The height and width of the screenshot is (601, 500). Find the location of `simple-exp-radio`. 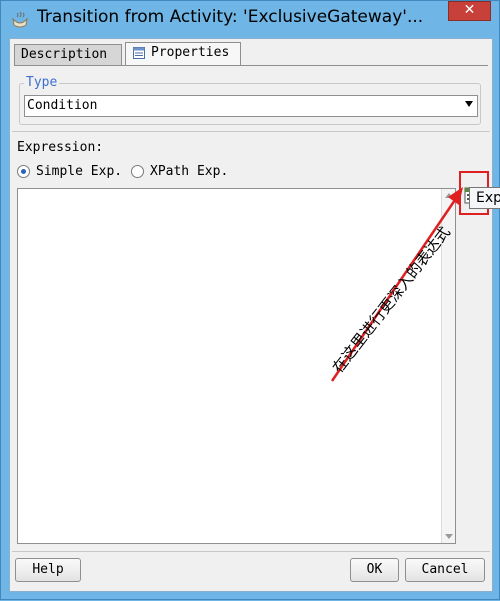

simple-exp-radio is located at coordinates (23, 171).